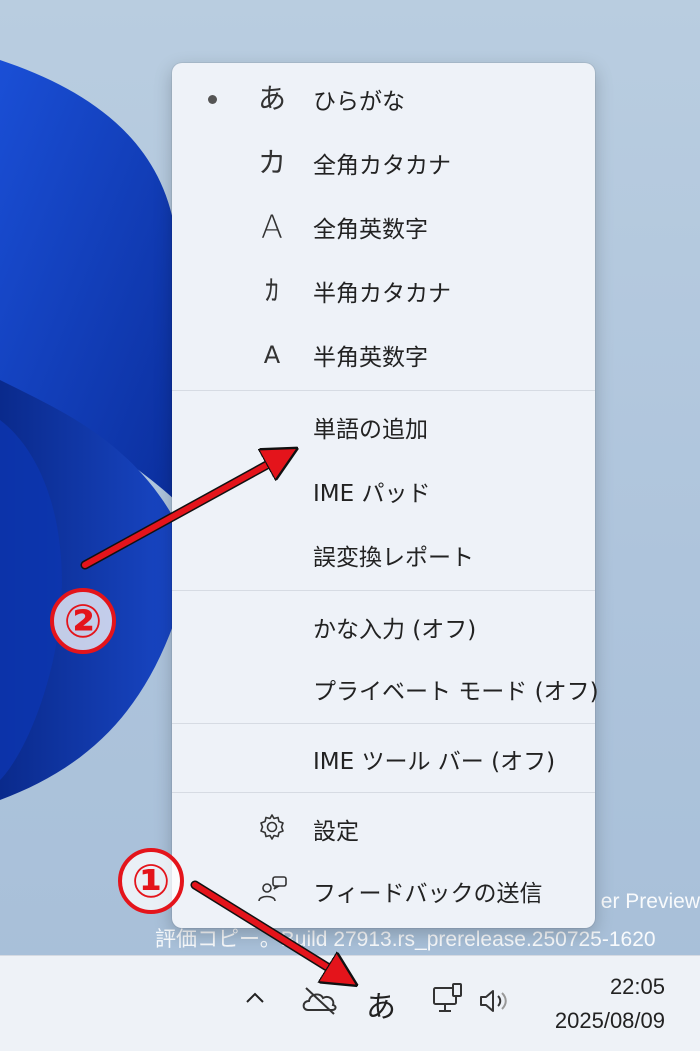  I want to click on menu-item-label: 全角英数字, so click(370, 230).